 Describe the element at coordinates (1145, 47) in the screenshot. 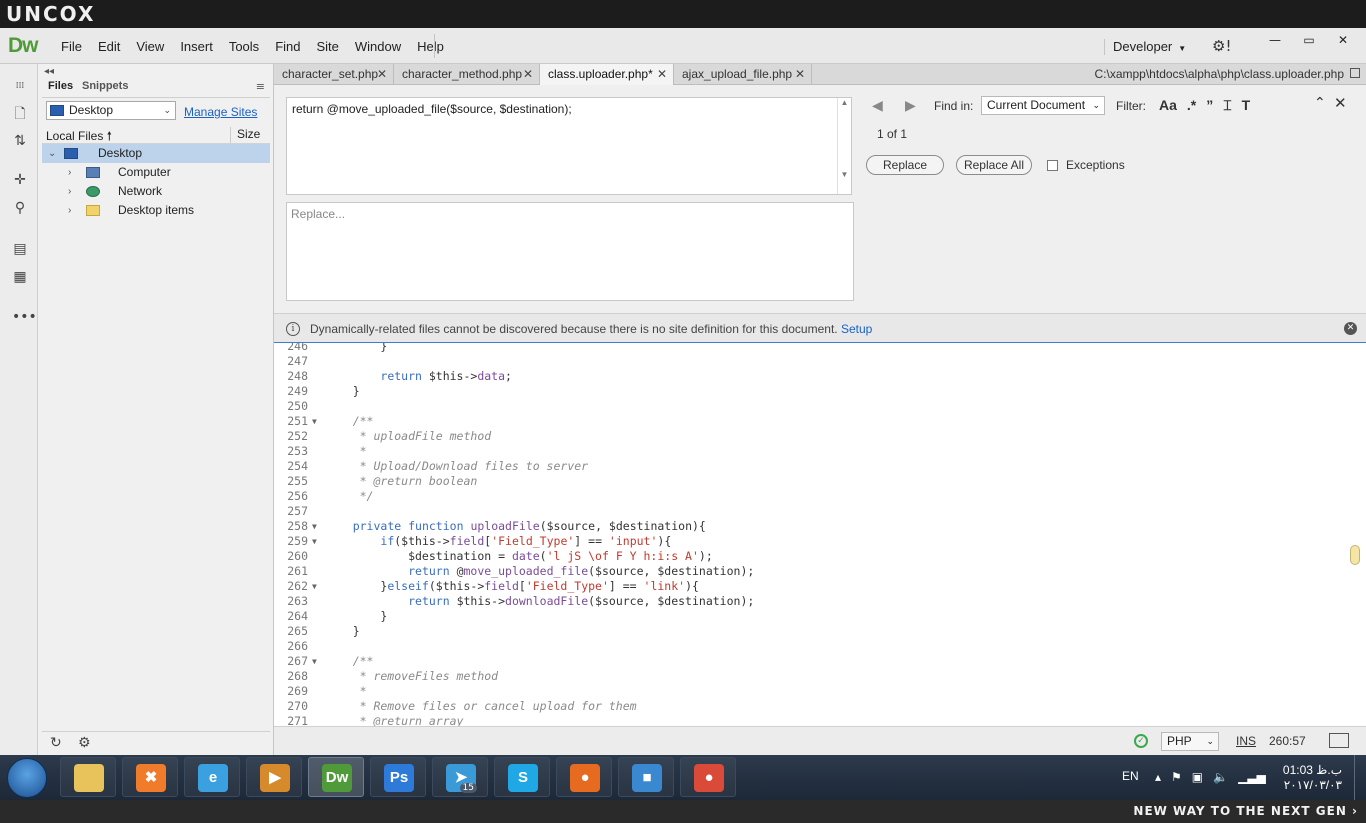

I see `workspace-switcher: Developer ▼` at that location.